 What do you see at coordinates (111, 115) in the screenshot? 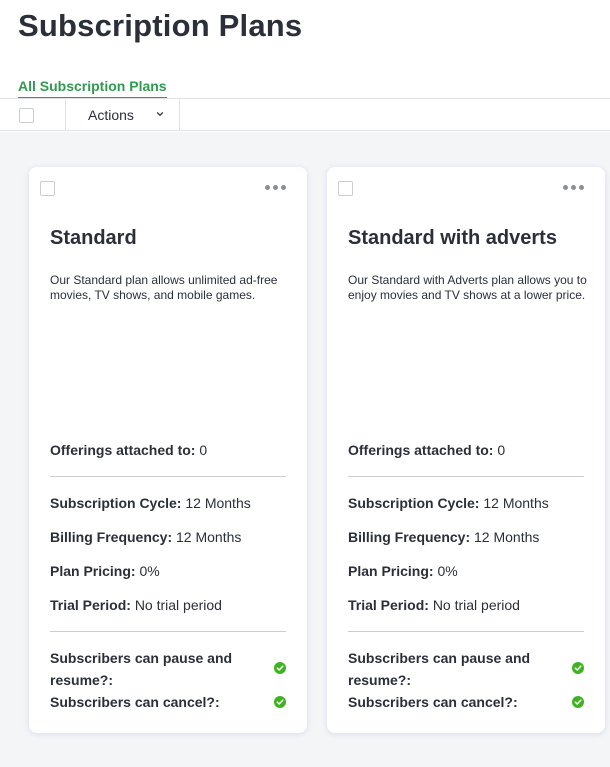
I see `actions-dropdown: Actions` at bounding box center [111, 115].